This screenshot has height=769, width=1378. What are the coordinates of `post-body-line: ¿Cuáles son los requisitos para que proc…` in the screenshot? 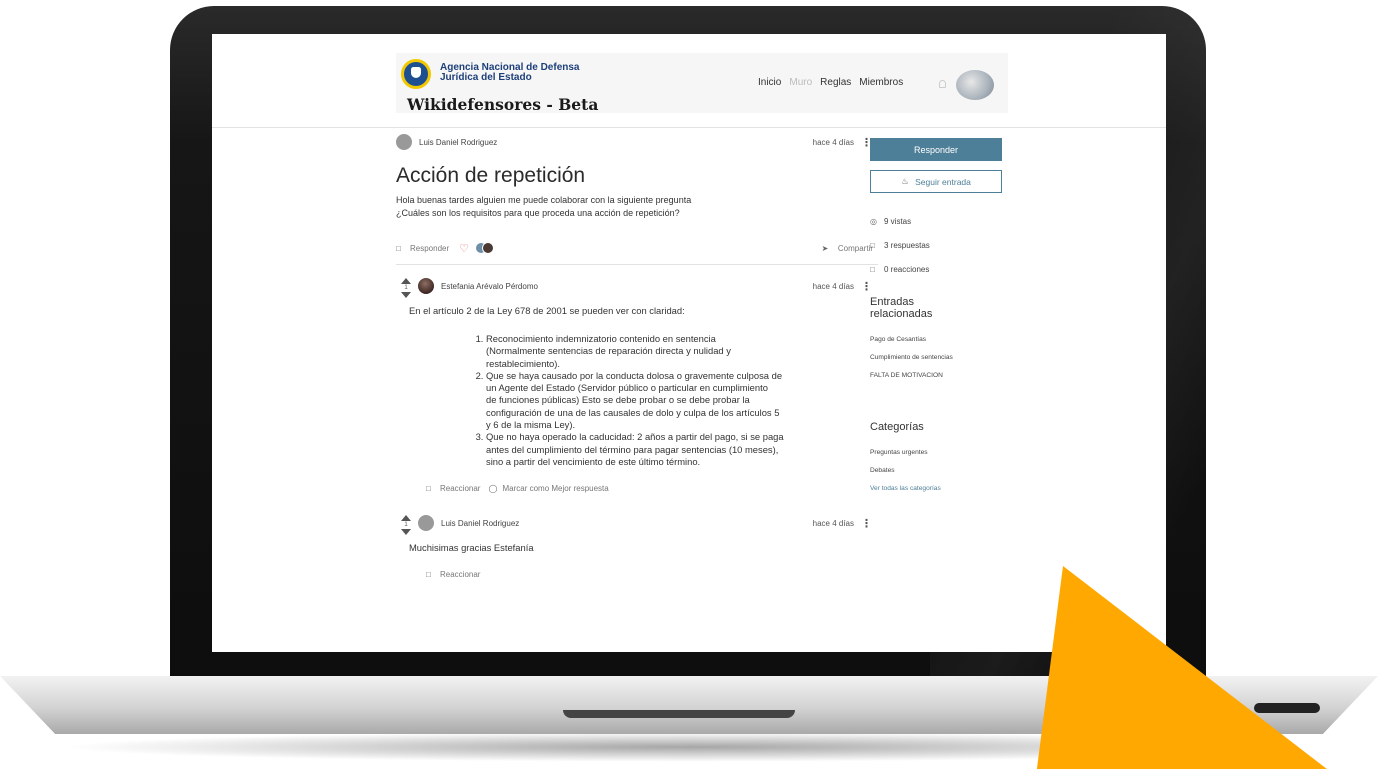 It's located at (538, 213).